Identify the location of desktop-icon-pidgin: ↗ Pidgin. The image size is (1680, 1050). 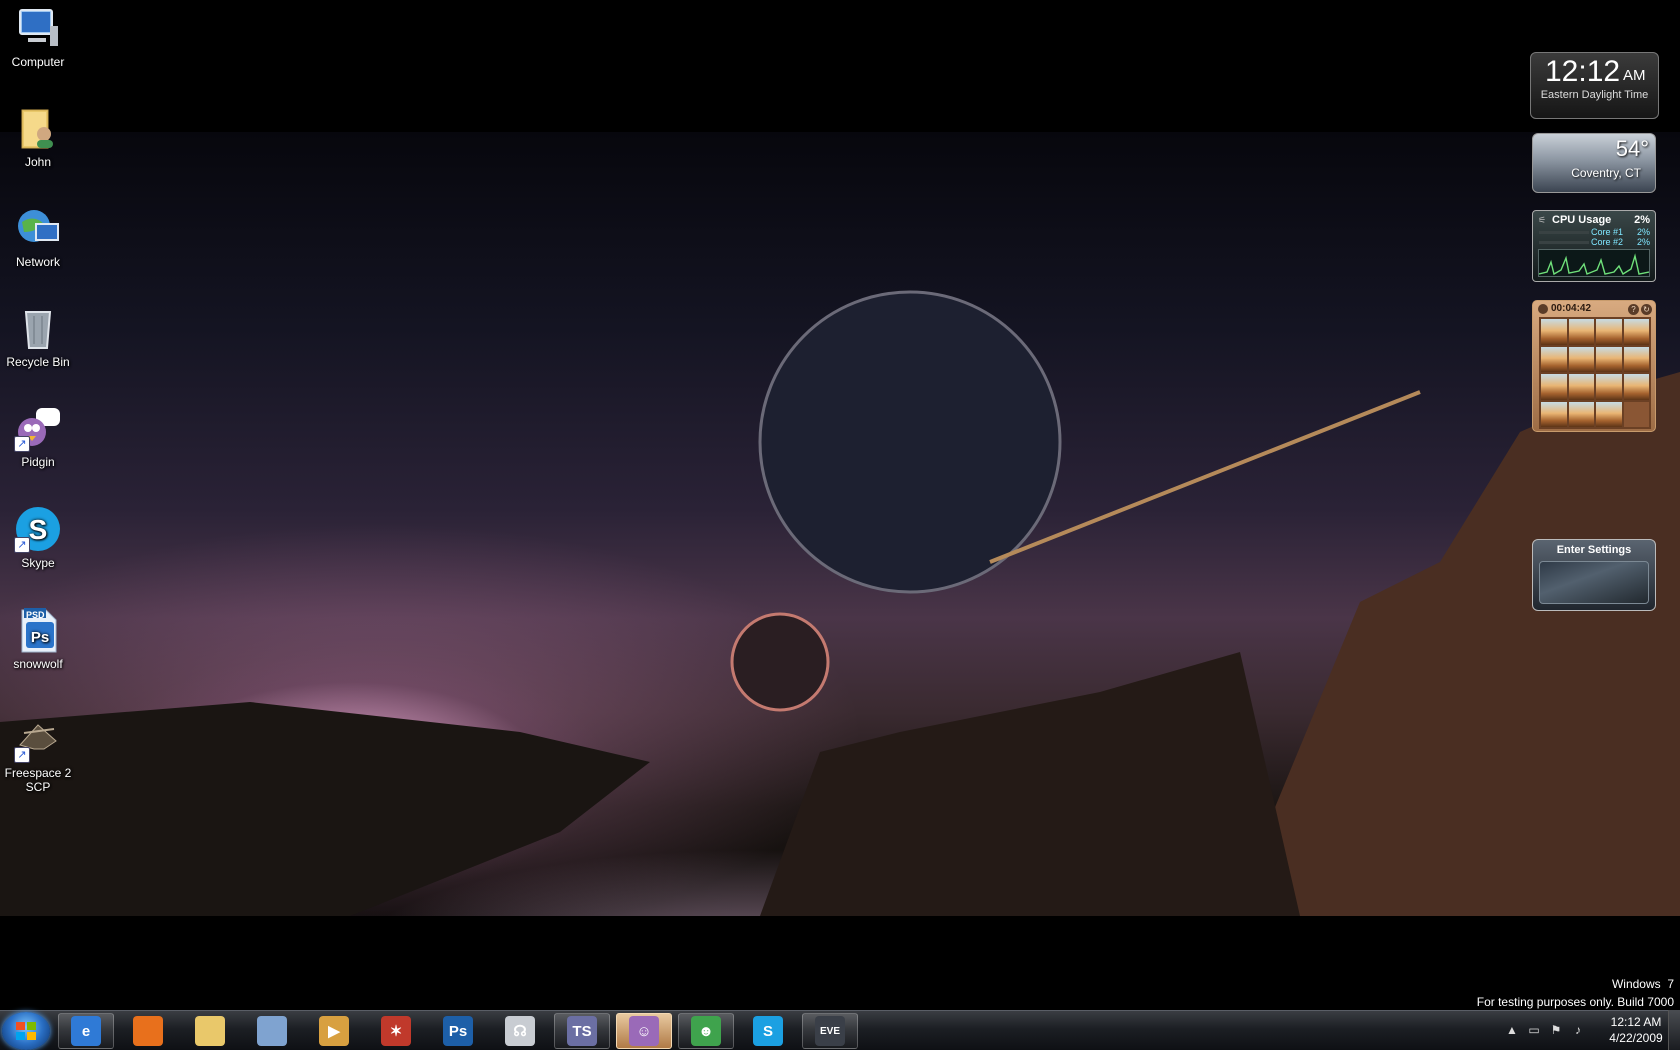
(38, 436).